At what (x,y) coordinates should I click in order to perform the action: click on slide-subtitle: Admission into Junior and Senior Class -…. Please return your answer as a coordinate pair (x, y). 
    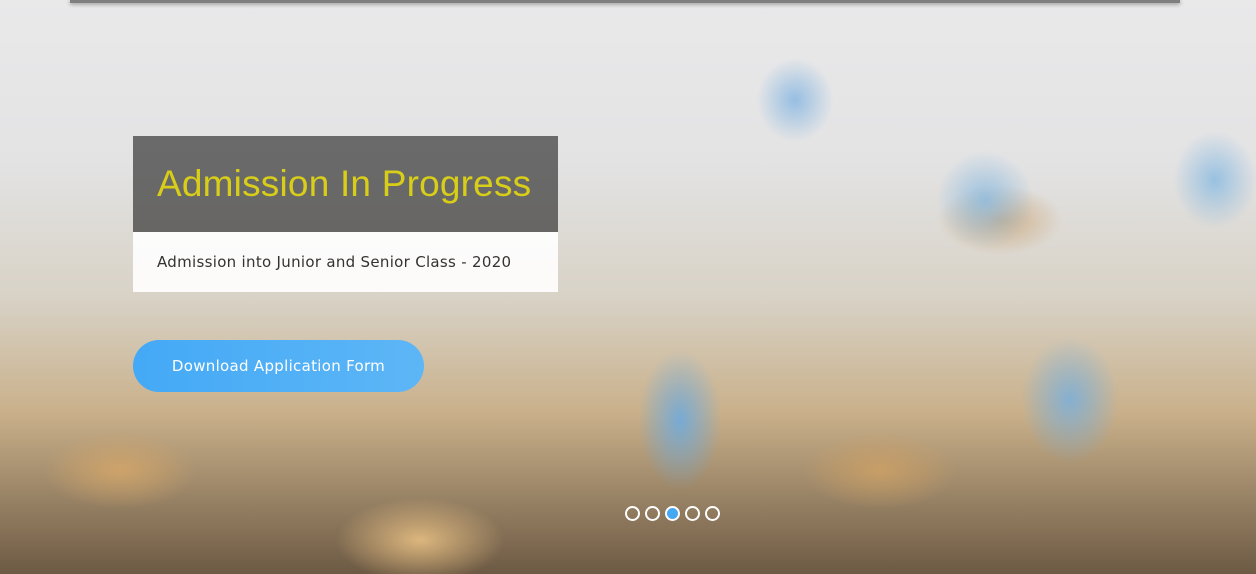
    Looking at the image, I should click on (334, 262).